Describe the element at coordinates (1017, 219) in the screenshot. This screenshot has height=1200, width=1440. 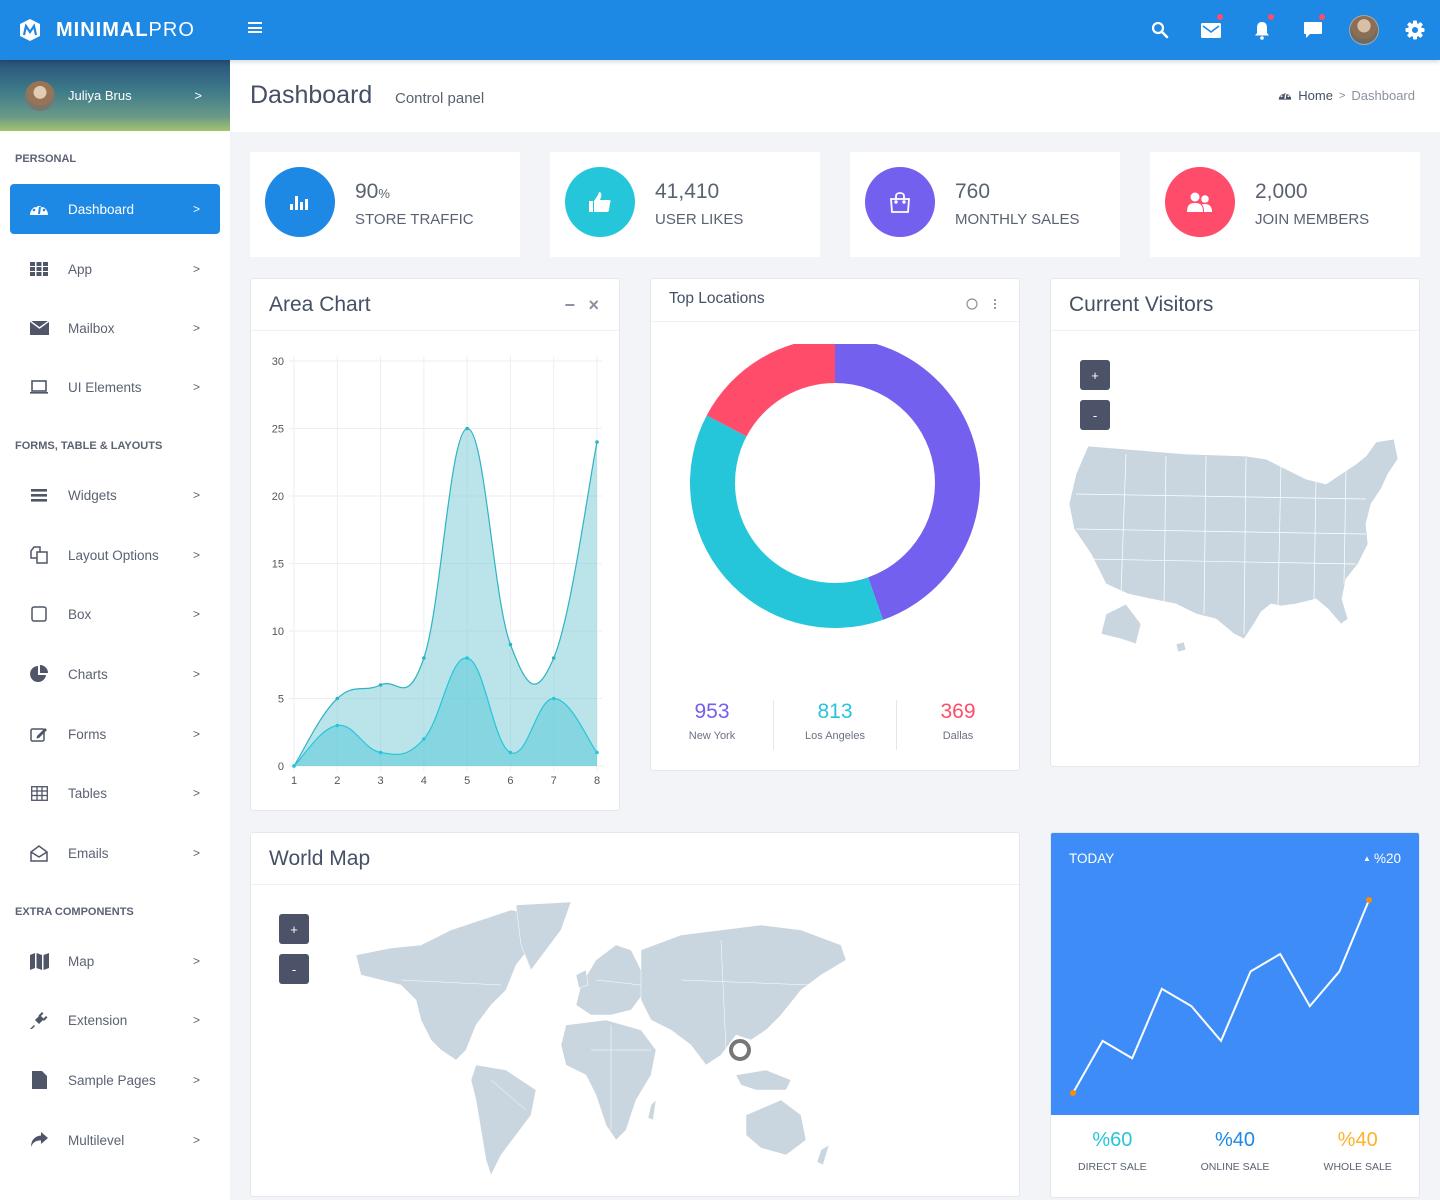
I see `stat-label: MONTHLY SALES` at that location.